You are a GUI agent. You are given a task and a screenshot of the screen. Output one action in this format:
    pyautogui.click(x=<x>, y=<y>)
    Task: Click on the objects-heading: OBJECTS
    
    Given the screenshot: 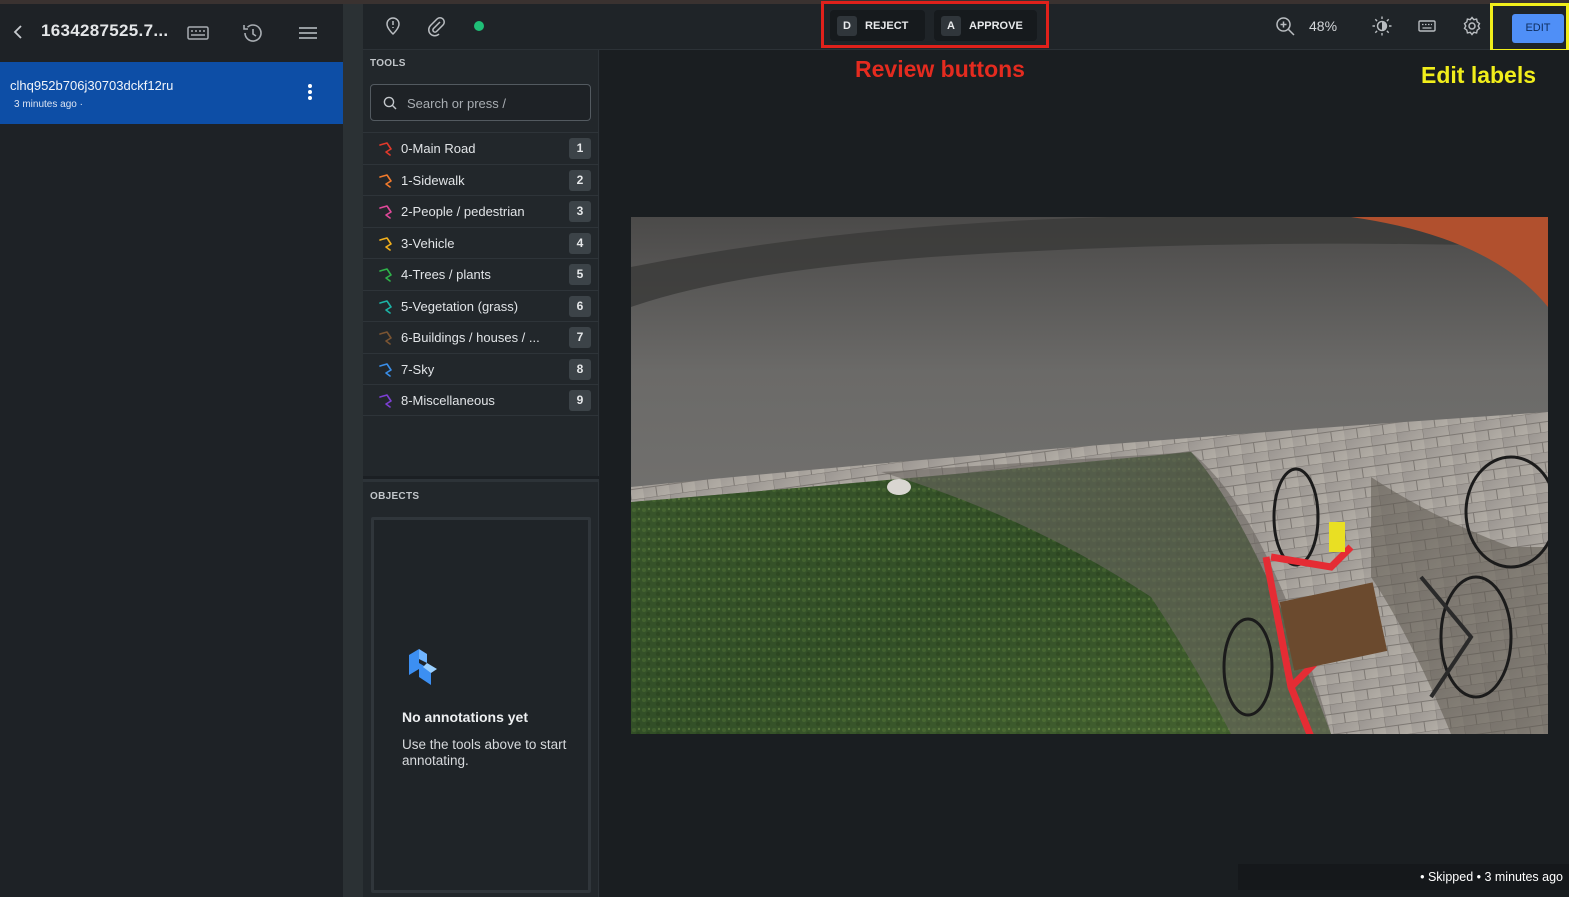 What is the action you would take?
    pyautogui.click(x=395, y=496)
    